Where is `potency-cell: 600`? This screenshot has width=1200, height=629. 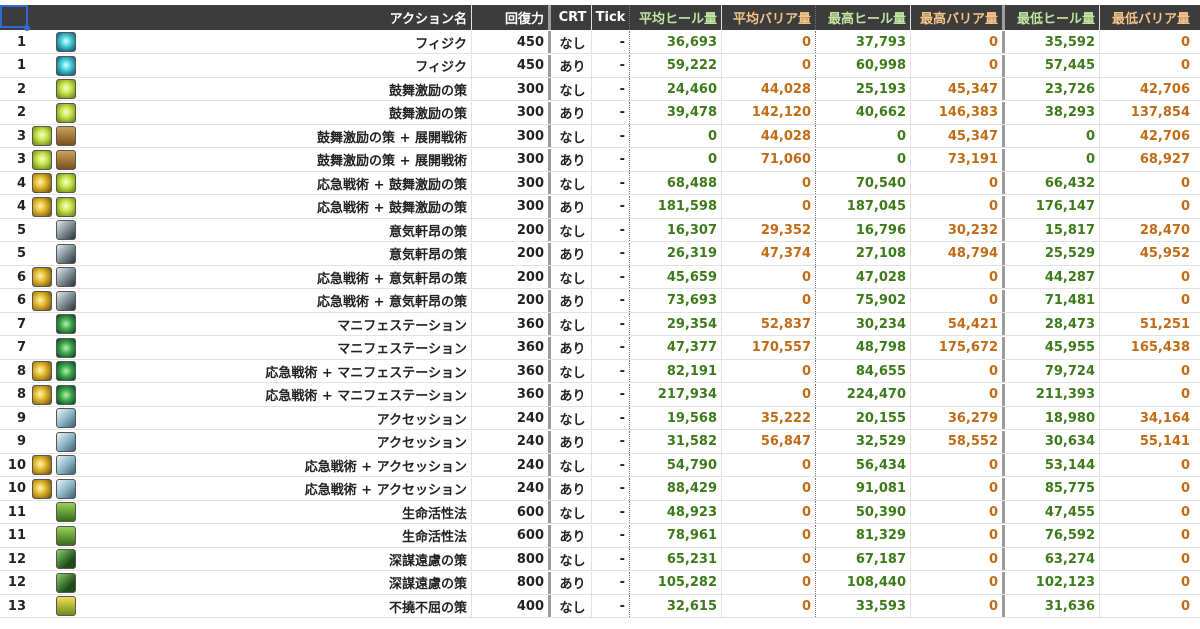 potency-cell: 600 is located at coordinates (511, 512).